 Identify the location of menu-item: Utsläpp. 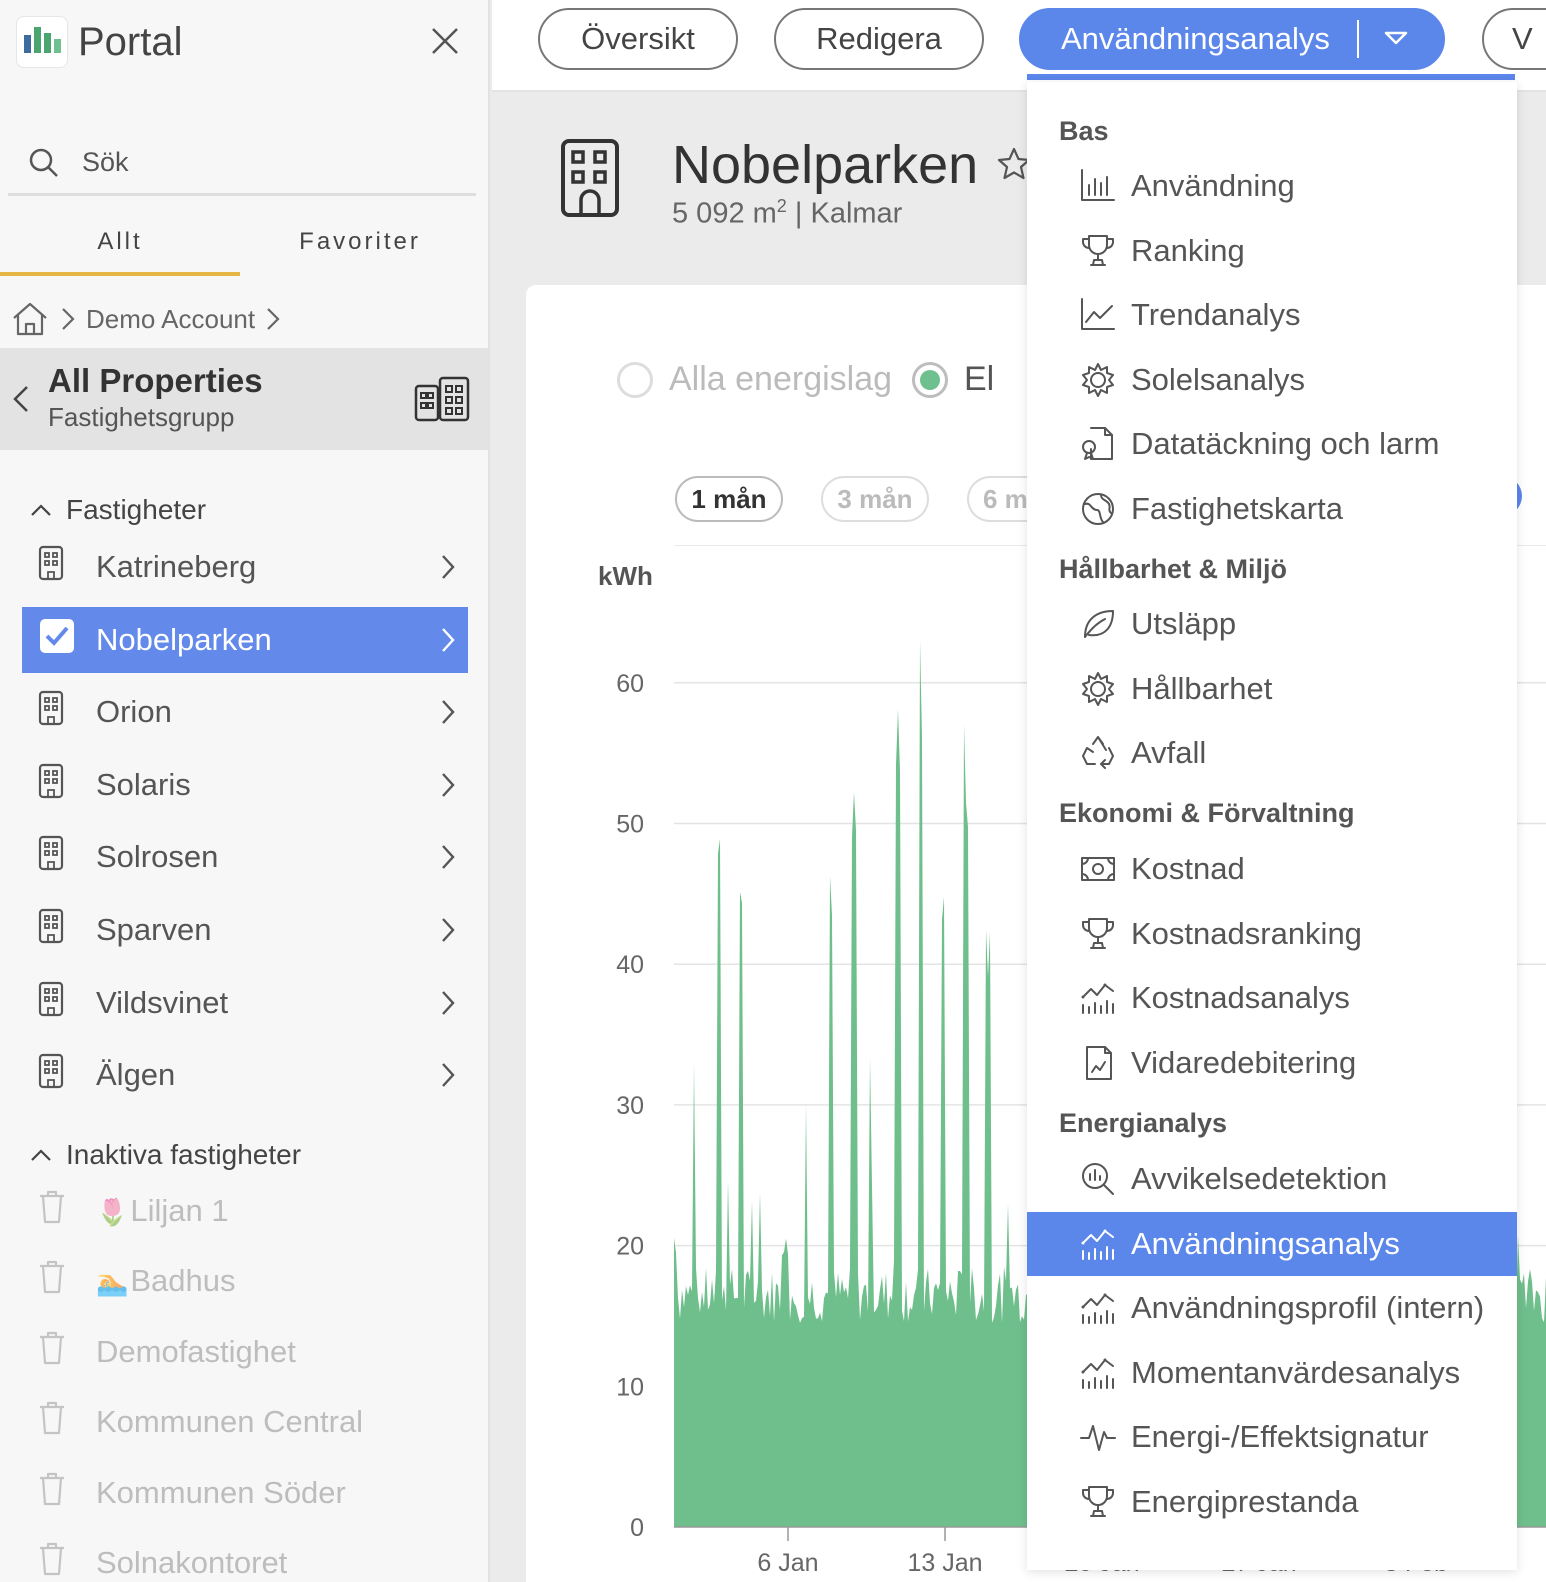
(1272, 624).